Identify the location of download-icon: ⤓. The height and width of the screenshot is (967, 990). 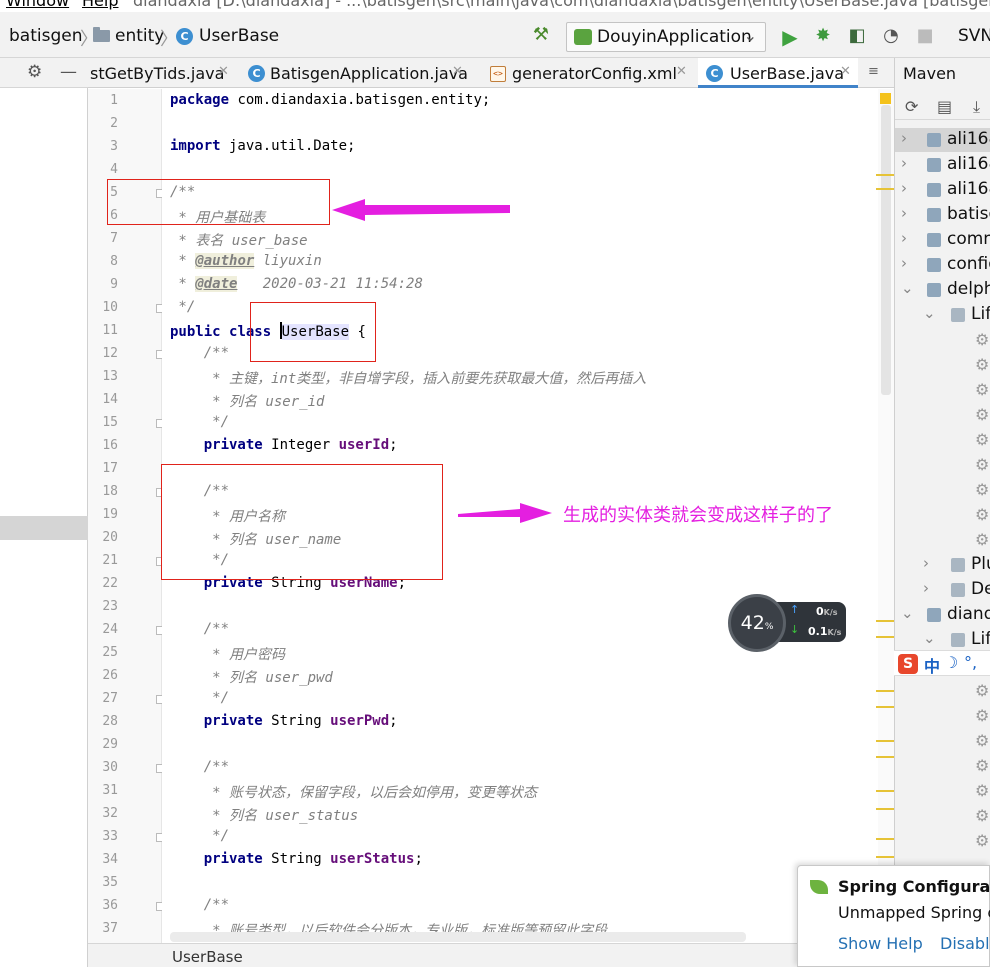
(976, 107).